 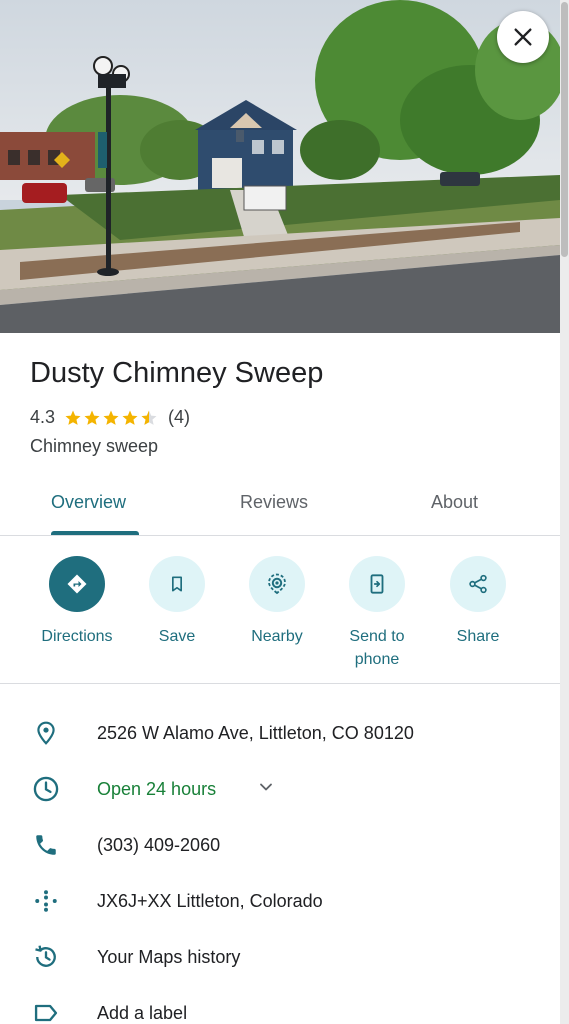 What do you see at coordinates (478, 636) in the screenshot?
I see `share-label: Share` at bounding box center [478, 636].